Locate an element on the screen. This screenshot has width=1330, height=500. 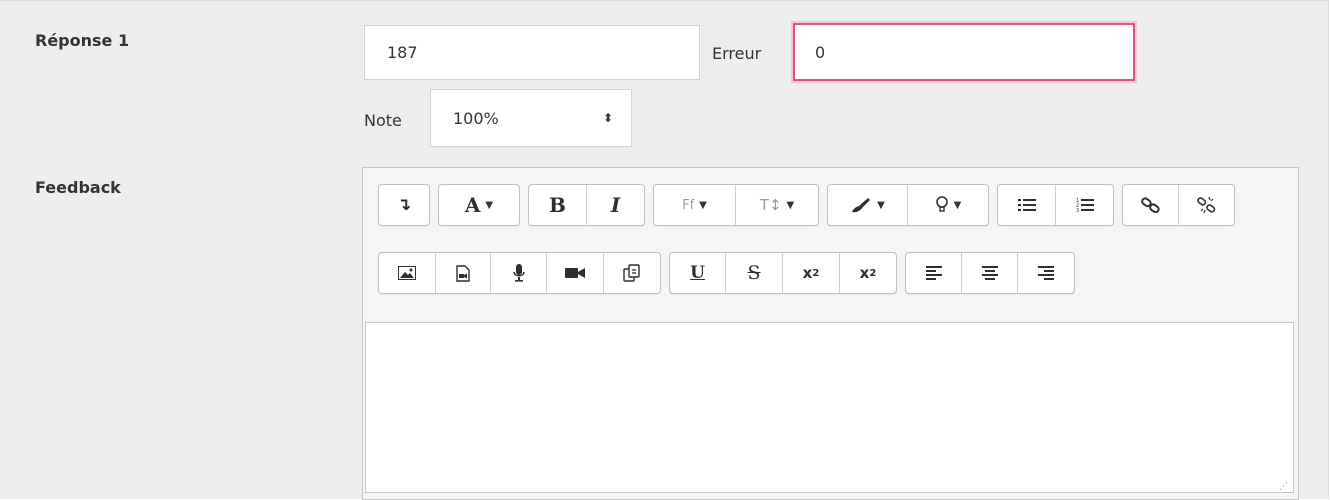
manage-files-icon is located at coordinates (632, 273).